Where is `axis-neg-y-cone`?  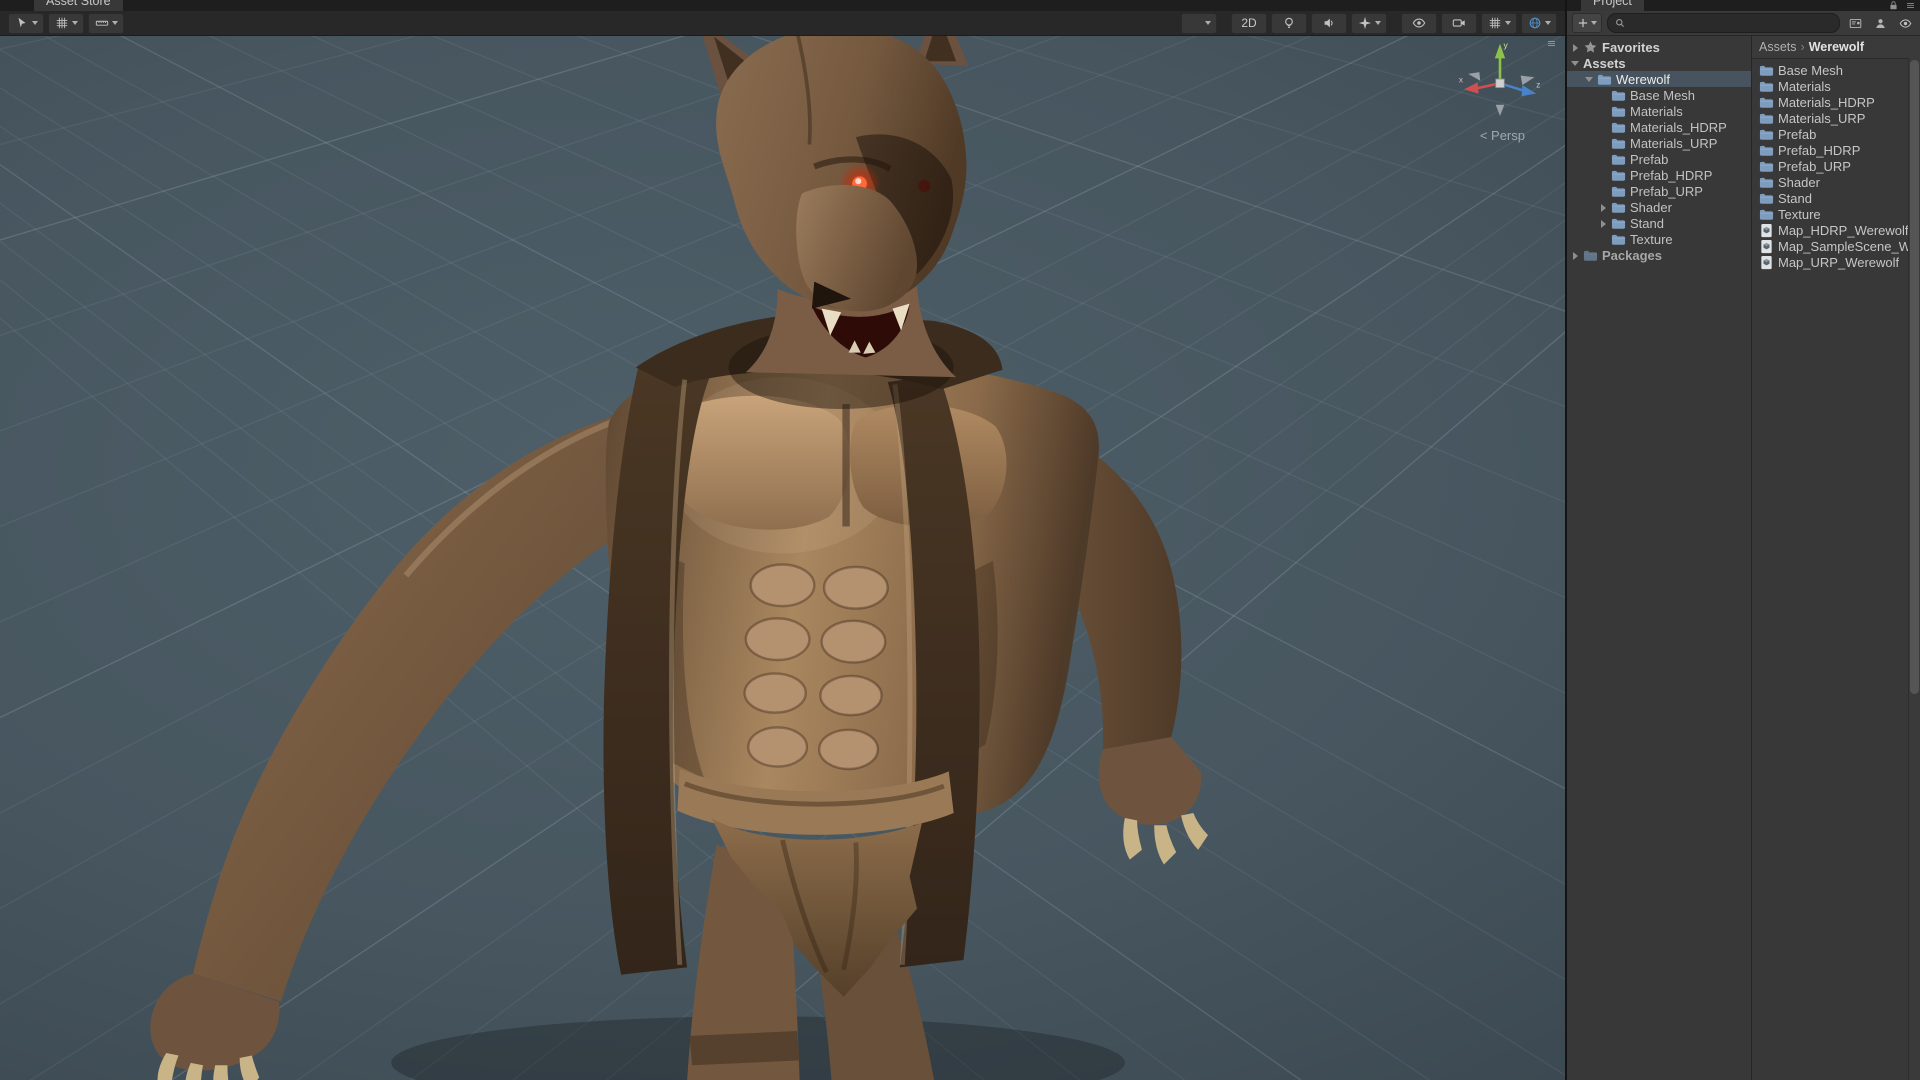 axis-neg-y-cone is located at coordinates (1500, 110).